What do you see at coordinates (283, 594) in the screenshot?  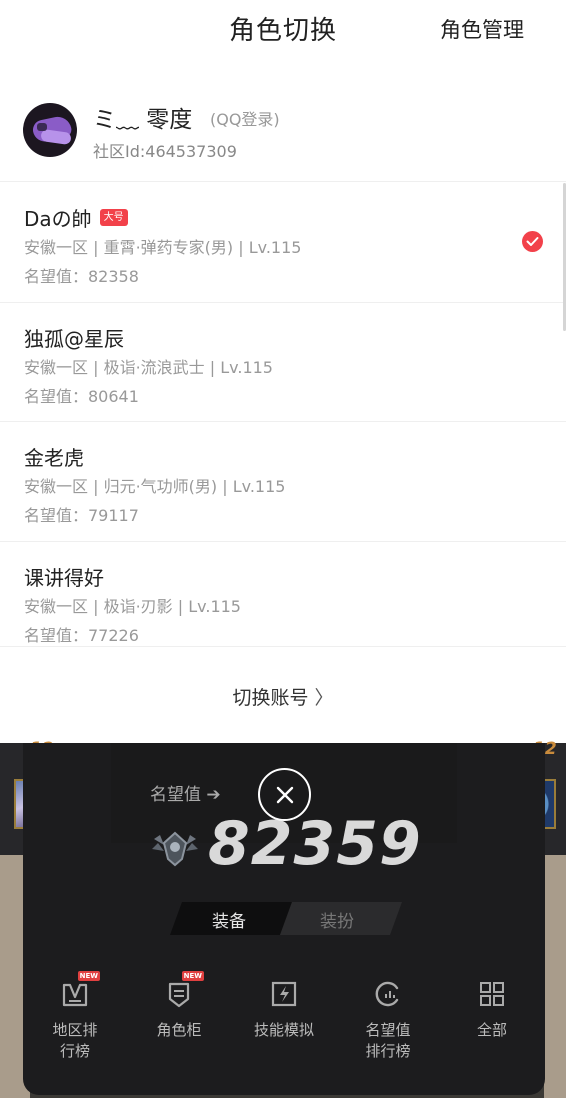 I see `role-item: 课讲得好 安徽一区 | 极诣·刃影 | Lv.115 名望值：77226` at bounding box center [283, 594].